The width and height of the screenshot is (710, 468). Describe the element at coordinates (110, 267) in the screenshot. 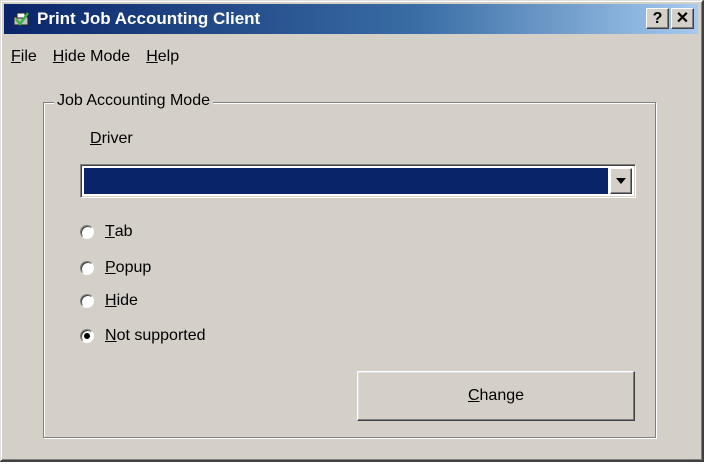

I see `radio-popup-mnemonic: P` at that location.